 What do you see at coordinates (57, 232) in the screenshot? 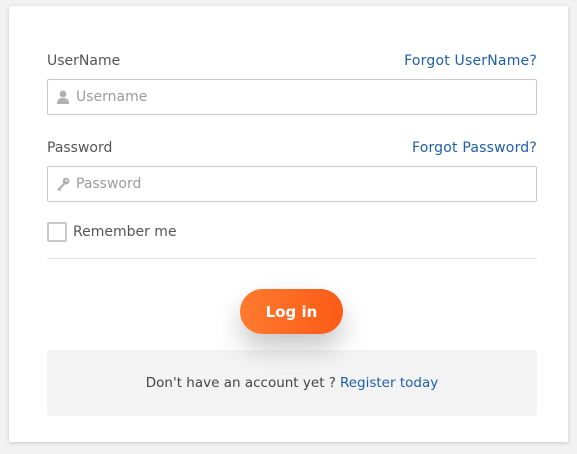
I see `remember-checkbox` at bounding box center [57, 232].